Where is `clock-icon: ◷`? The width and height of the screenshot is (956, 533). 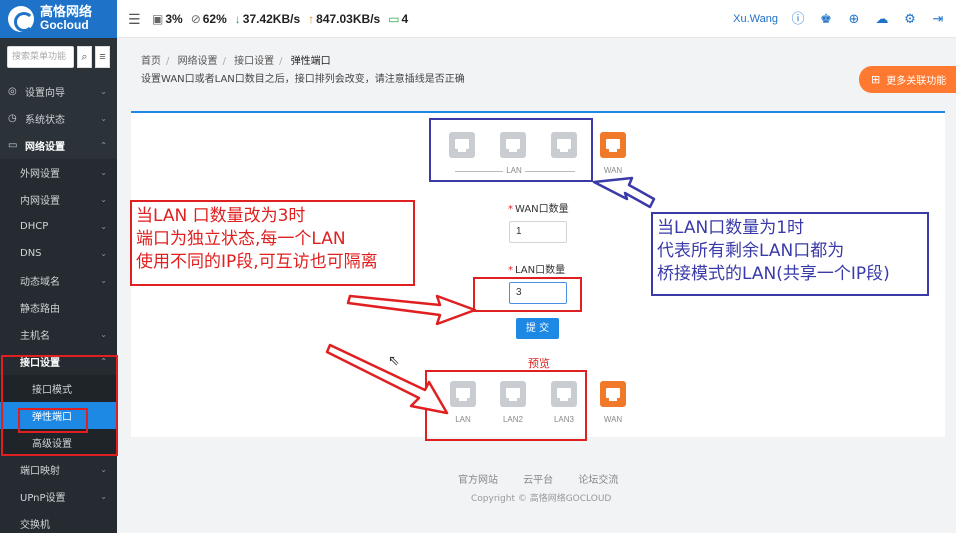
clock-icon: ◷ is located at coordinates (12, 118).